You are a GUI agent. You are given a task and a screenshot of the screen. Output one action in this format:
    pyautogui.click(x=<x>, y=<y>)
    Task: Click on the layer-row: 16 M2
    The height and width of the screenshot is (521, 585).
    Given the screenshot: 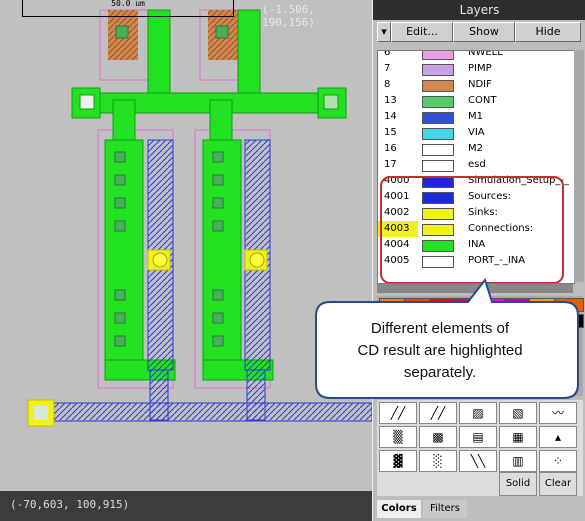 What is the action you would take?
    pyautogui.click(x=476, y=149)
    